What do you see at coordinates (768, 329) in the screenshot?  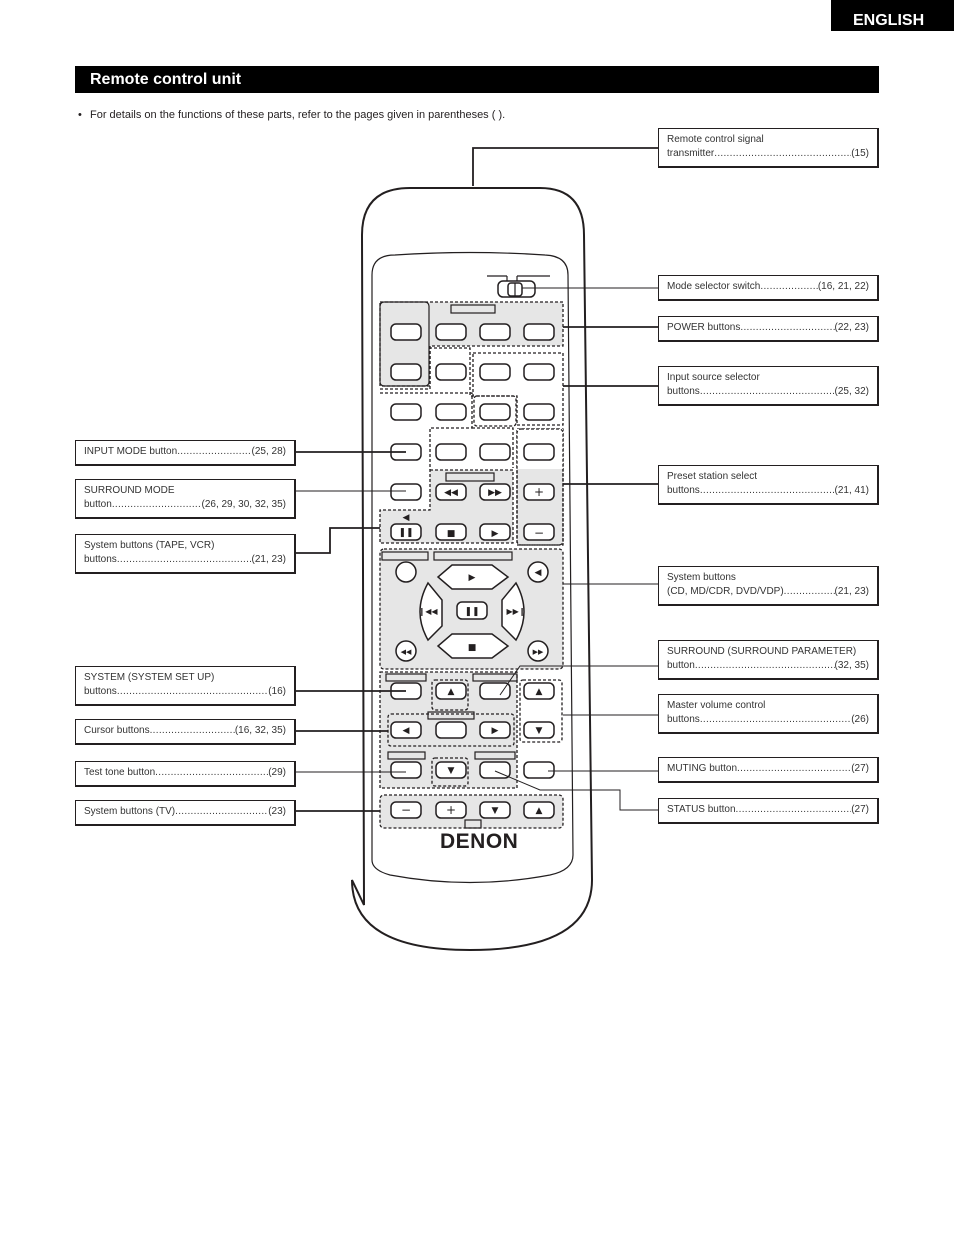 I see `label-power-buttons: POWER buttons (22, 23)` at bounding box center [768, 329].